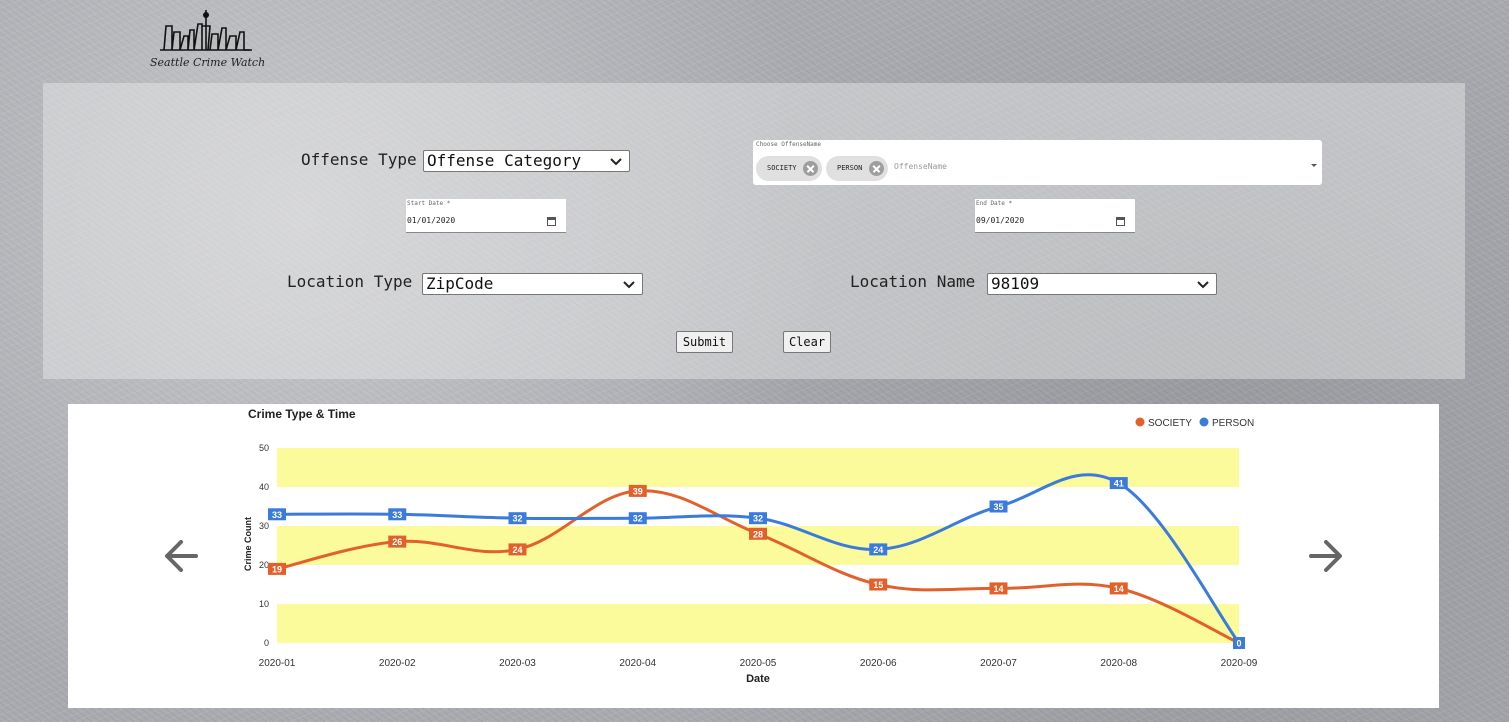  Describe the element at coordinates (486, 216) in the screenshot. I see `start-date-field: Start Date * 01/01/2020` at that location.